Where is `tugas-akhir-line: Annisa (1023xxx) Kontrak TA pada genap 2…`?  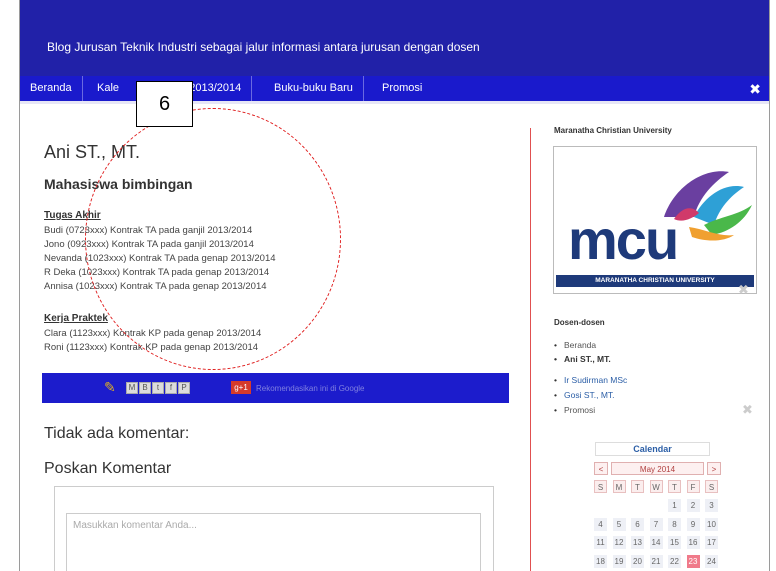
tugas-akhir-line: Annisa (1023xxx) Kontrak TA pada genap 2… is located at coordinates (155, 286).